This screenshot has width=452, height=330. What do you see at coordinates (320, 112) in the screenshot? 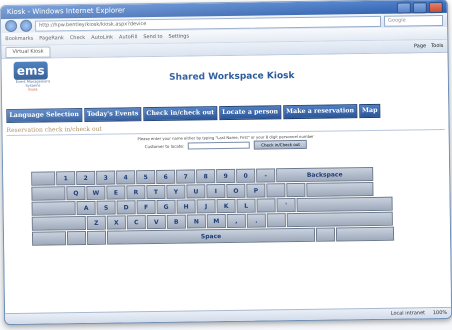
I see `nav-make-reservation: Make a reservation` at bounding box center [320, 112].